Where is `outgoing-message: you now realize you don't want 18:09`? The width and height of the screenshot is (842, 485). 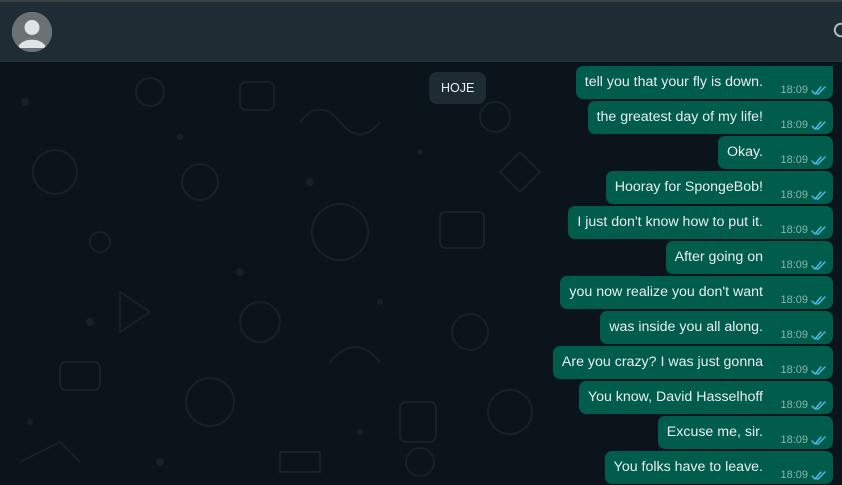
outgoing-message: you now realize you don't want 18:09 is located at coordinates (696, 292).